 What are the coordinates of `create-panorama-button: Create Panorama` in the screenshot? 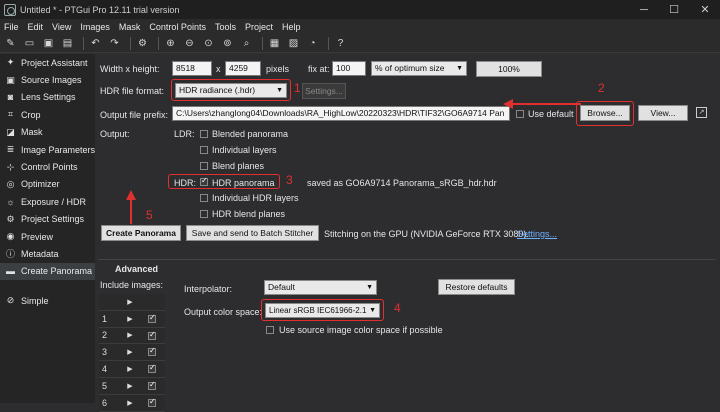 It's located at (141, 233).